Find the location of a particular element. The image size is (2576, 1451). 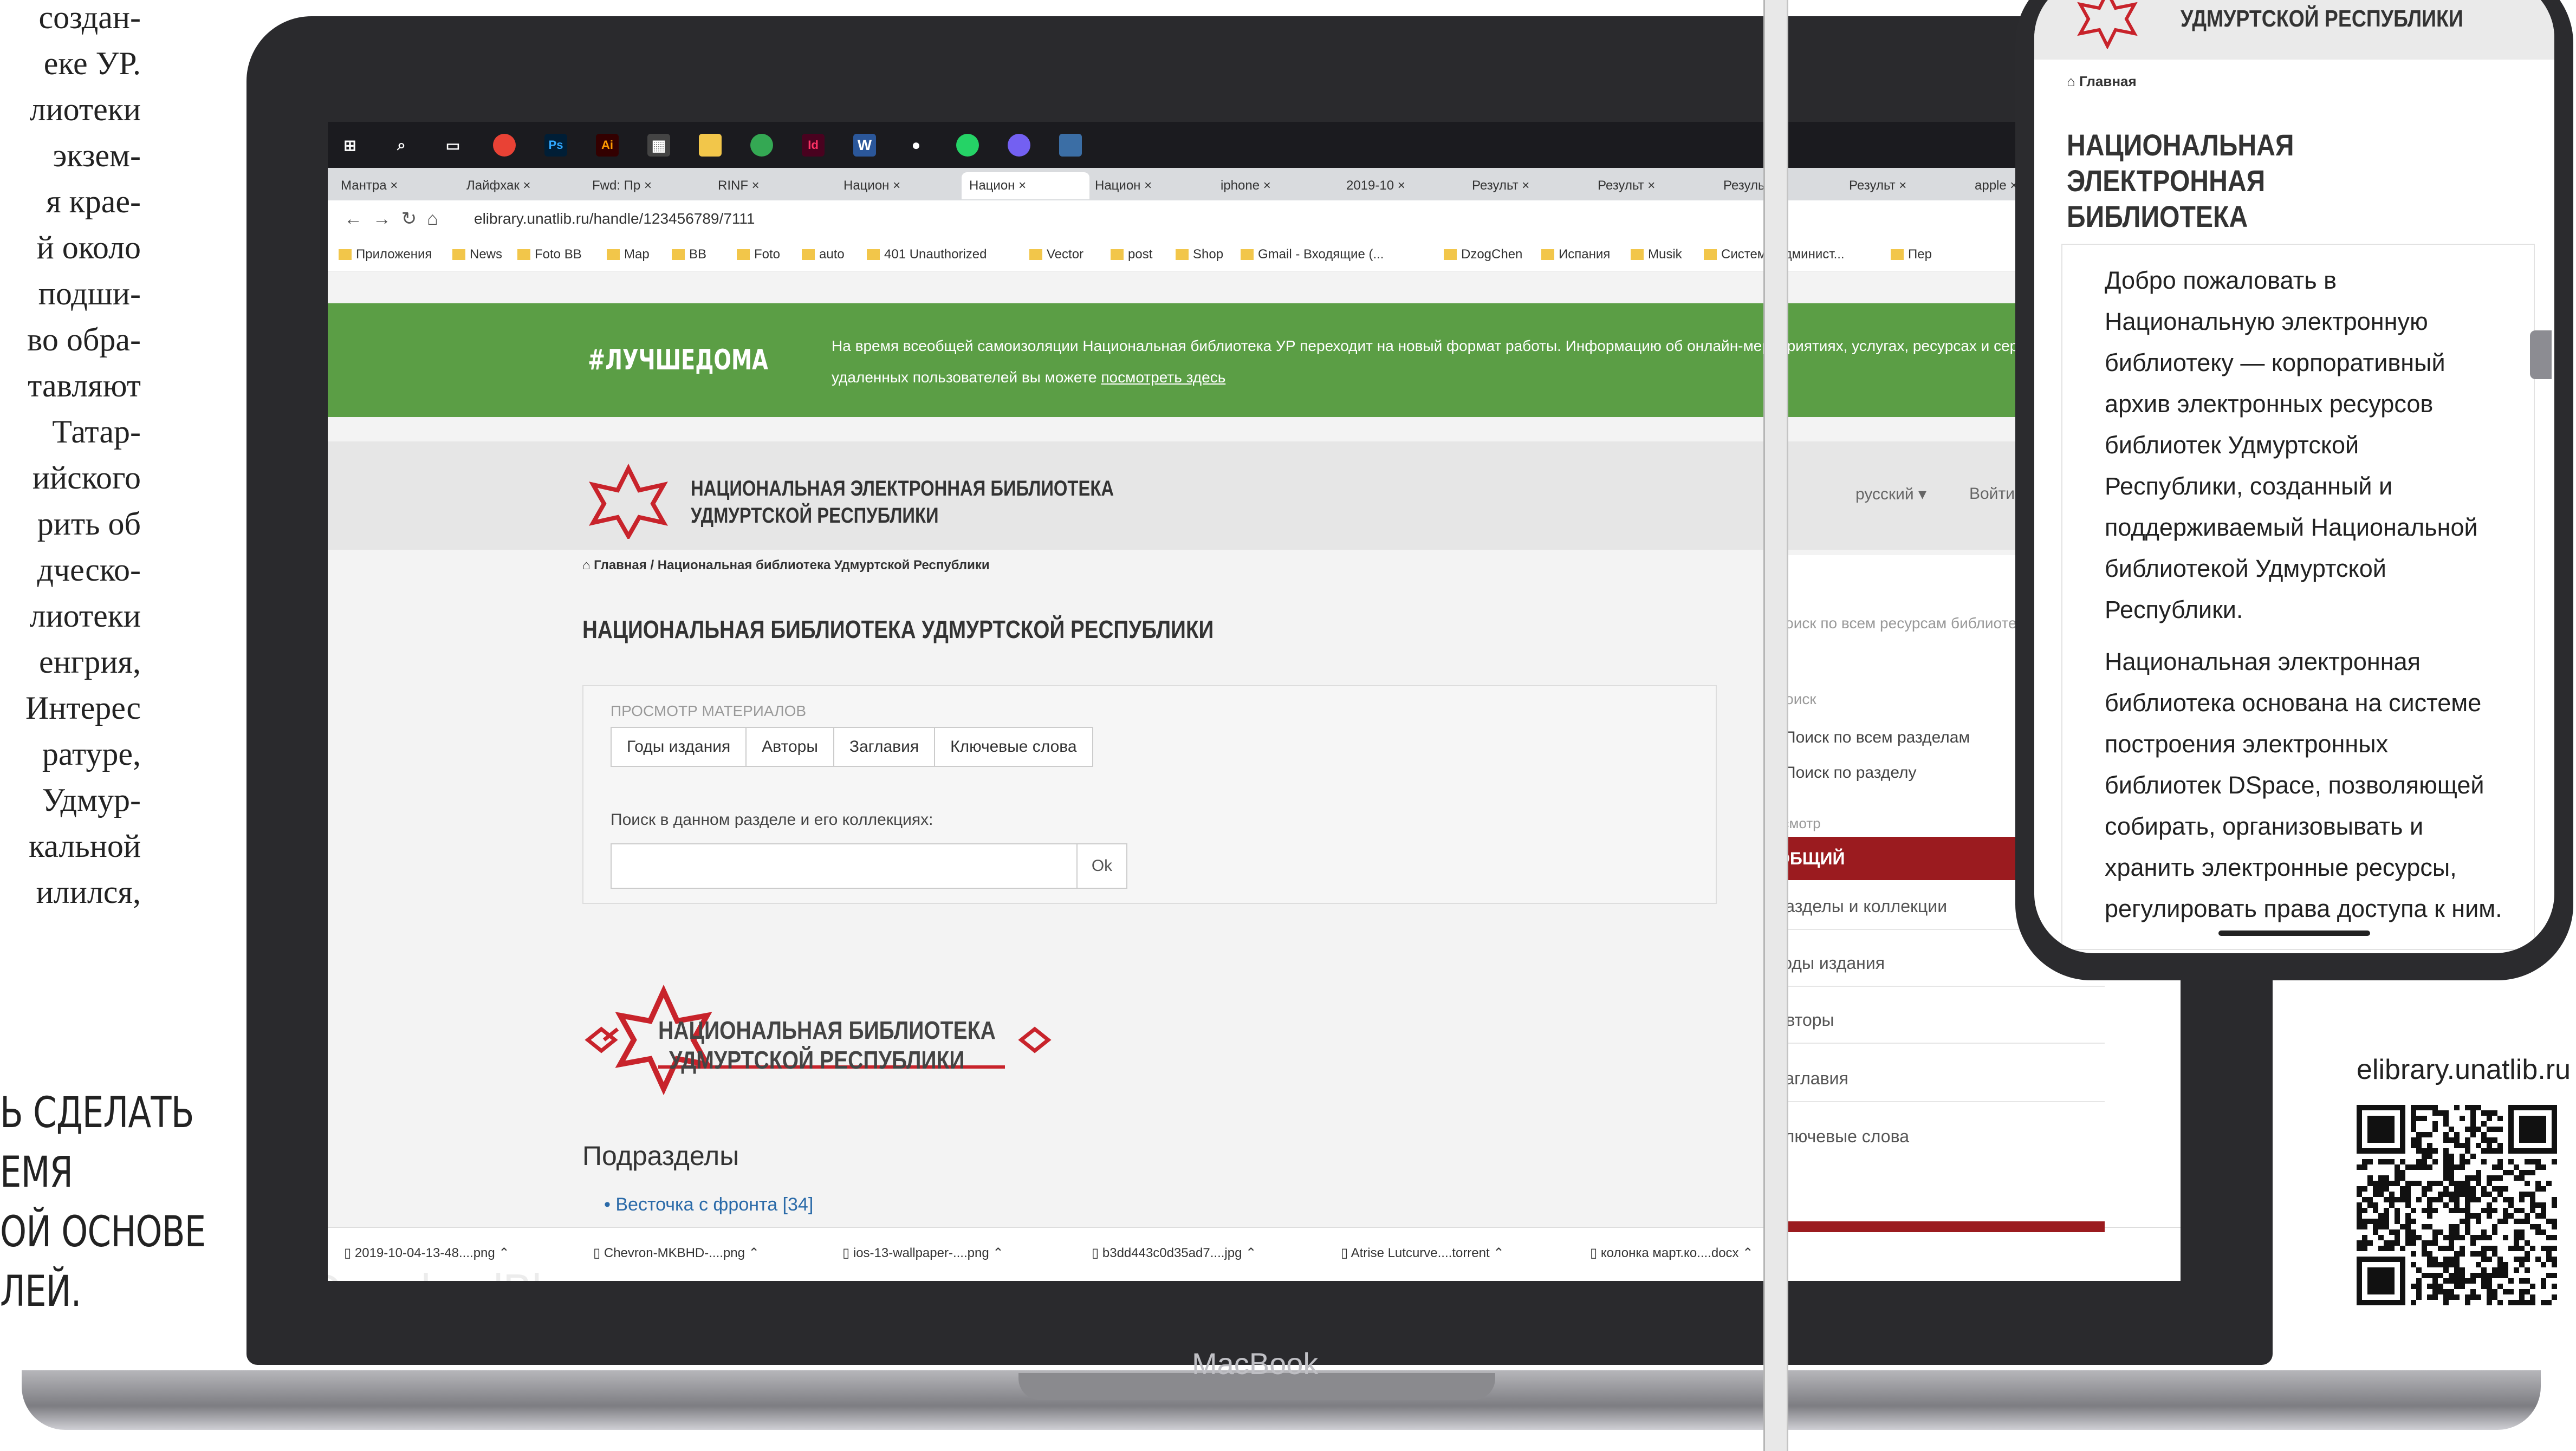

library-logo-icon is located at coordinates (628, 501).